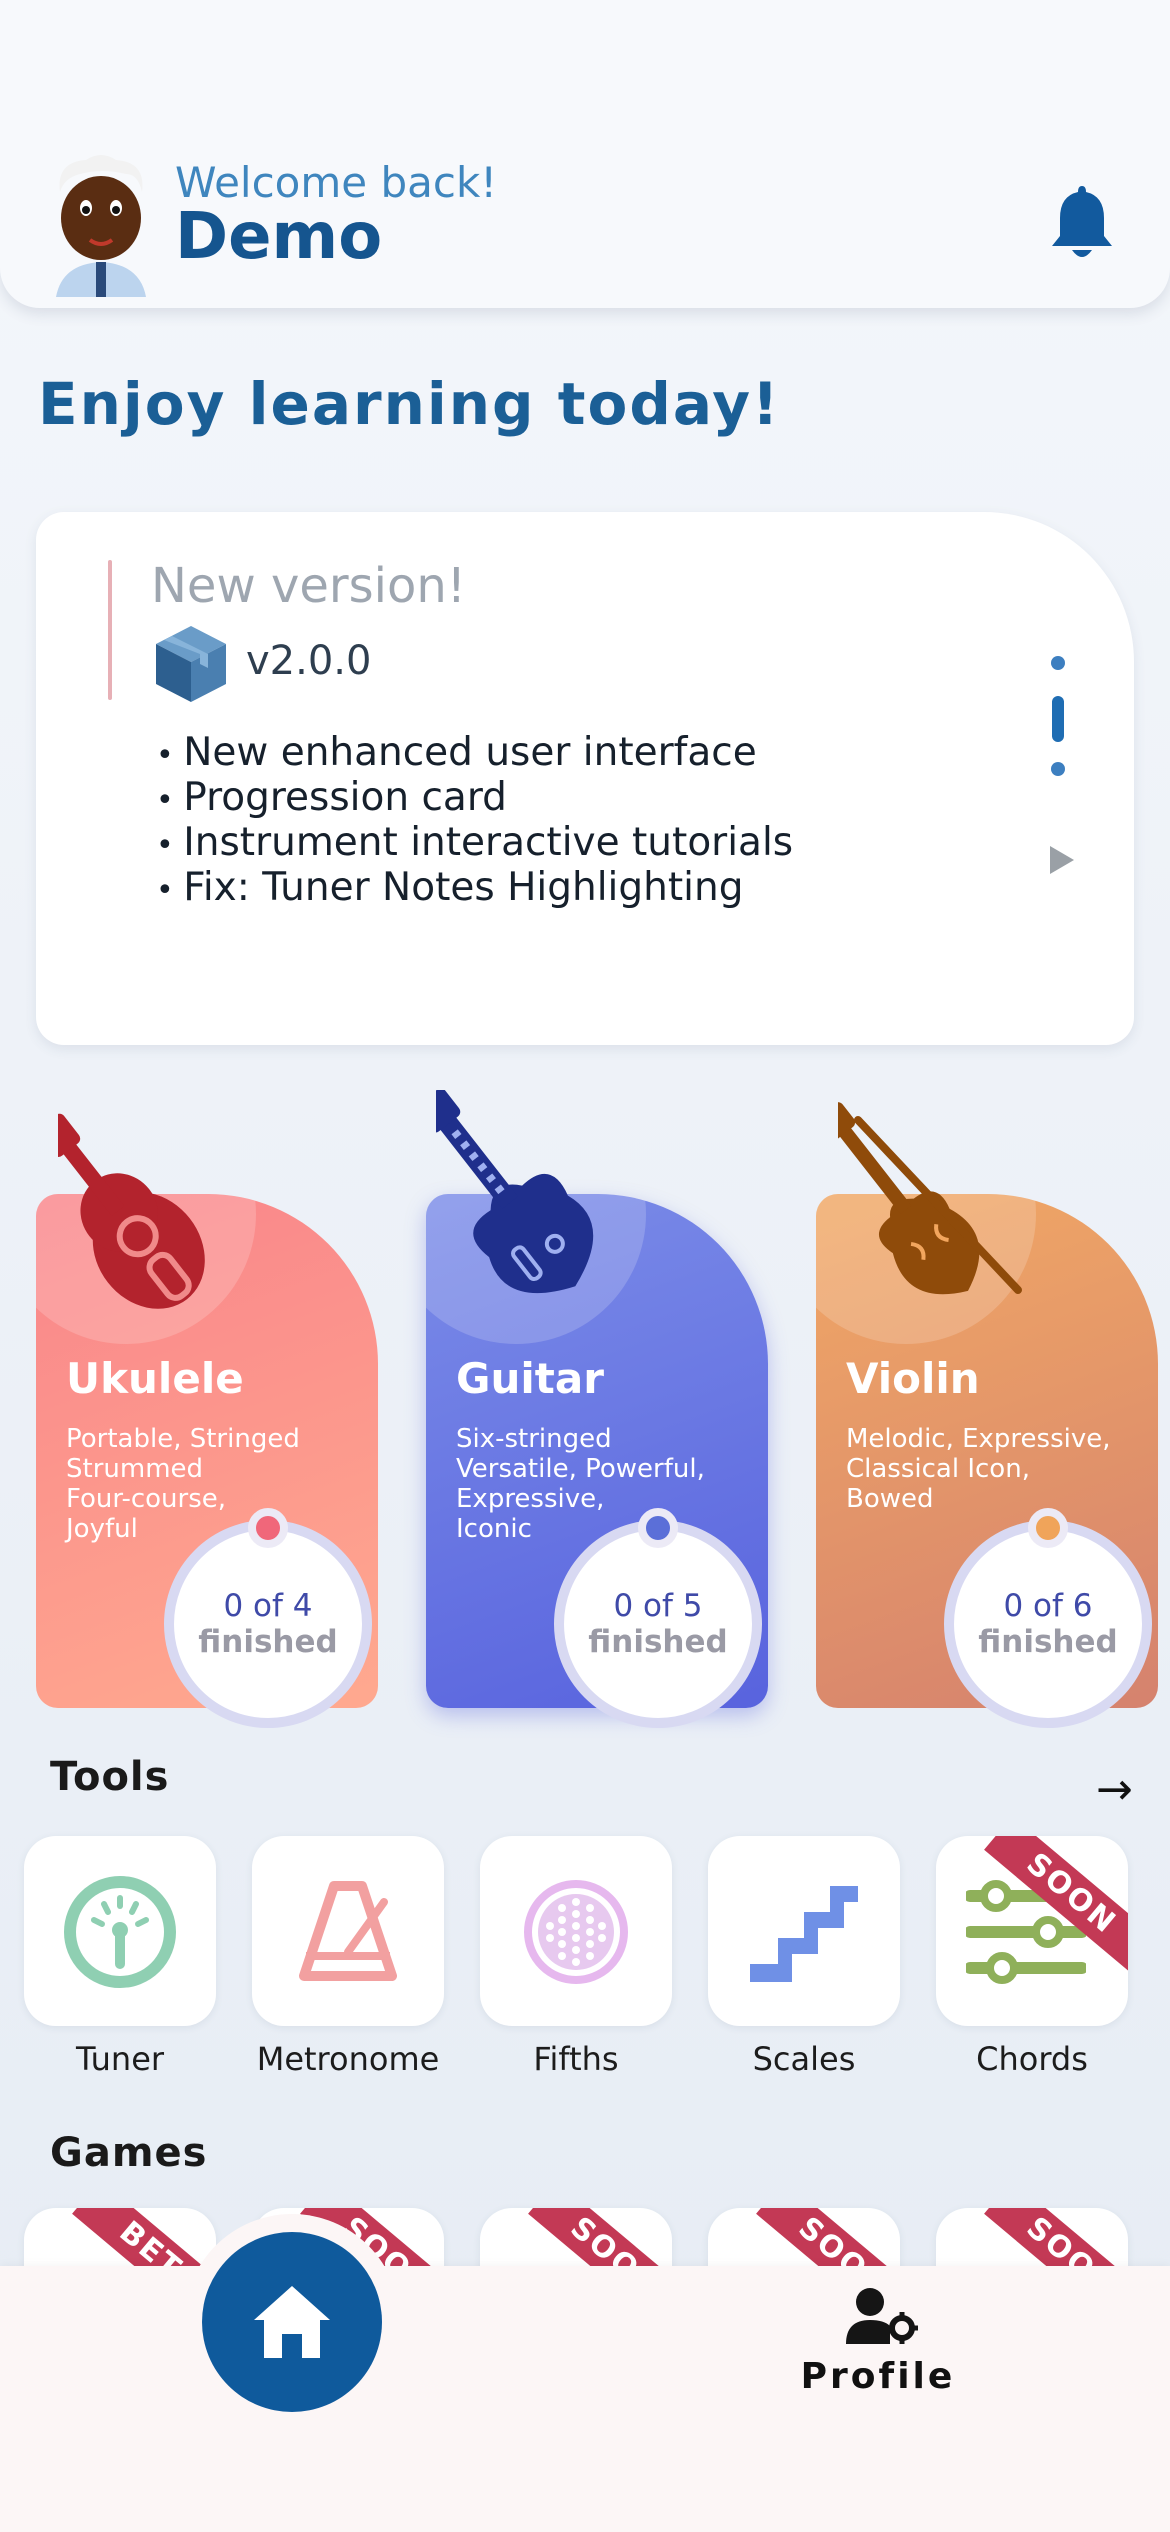  I want to click on tool-fifths, so click(576, 1931).